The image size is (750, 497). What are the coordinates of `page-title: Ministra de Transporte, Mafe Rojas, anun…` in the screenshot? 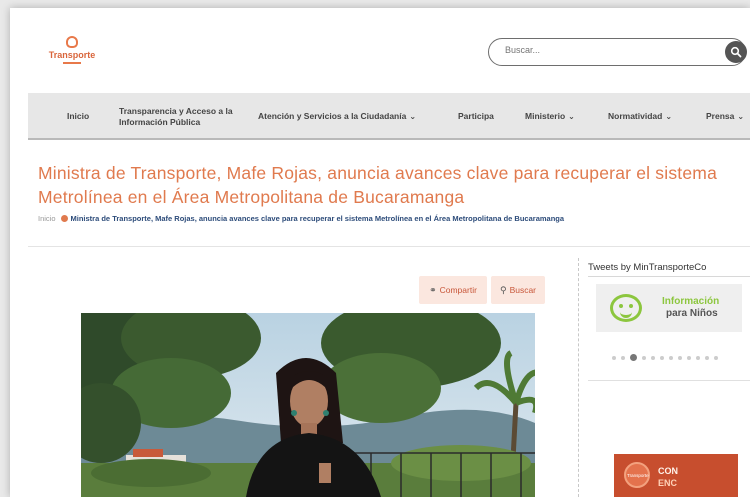 It's located at (378, 185).